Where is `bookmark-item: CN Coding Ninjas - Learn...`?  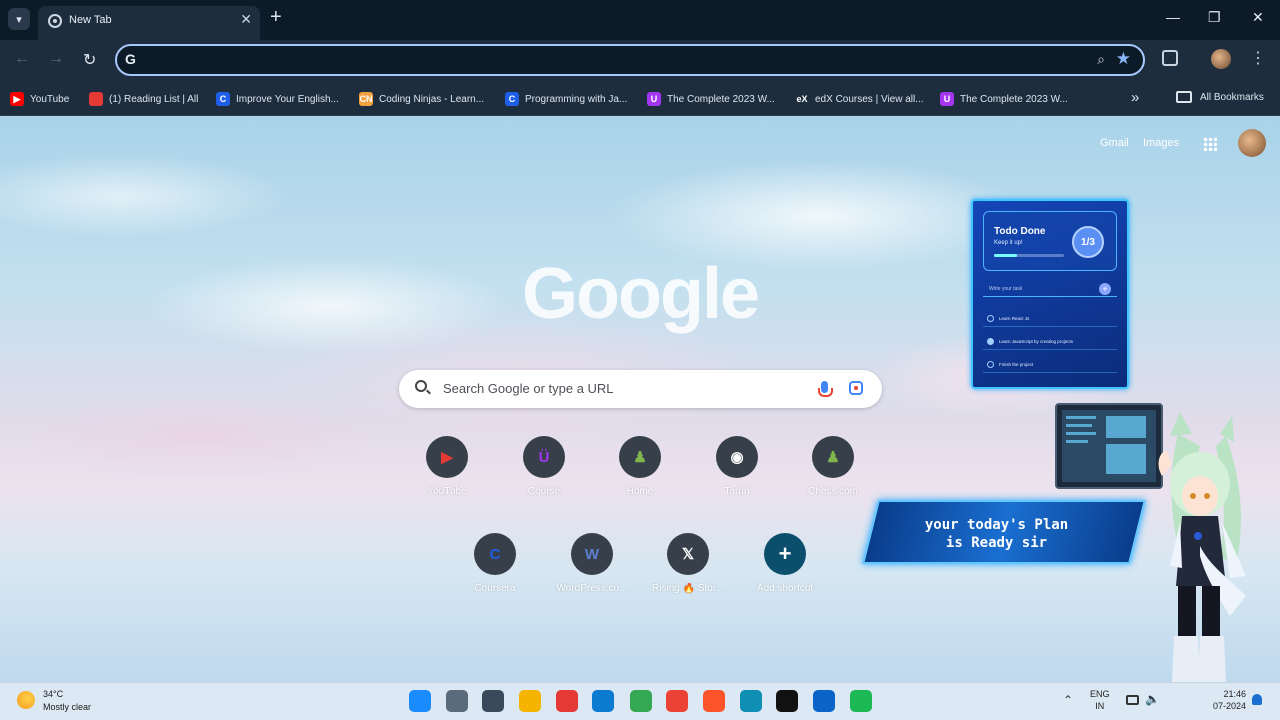
bookmark-item: CN Coding Ninjas - Learn... is located at coordinates (421, 99).